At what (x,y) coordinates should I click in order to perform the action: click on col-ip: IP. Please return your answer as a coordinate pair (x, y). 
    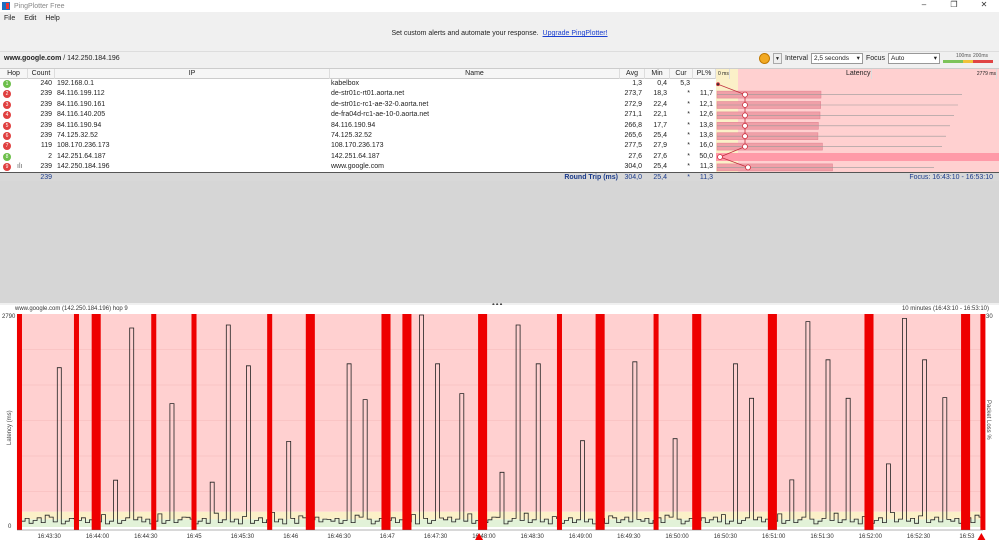
    Looking at the image, I should click on (192, 74).